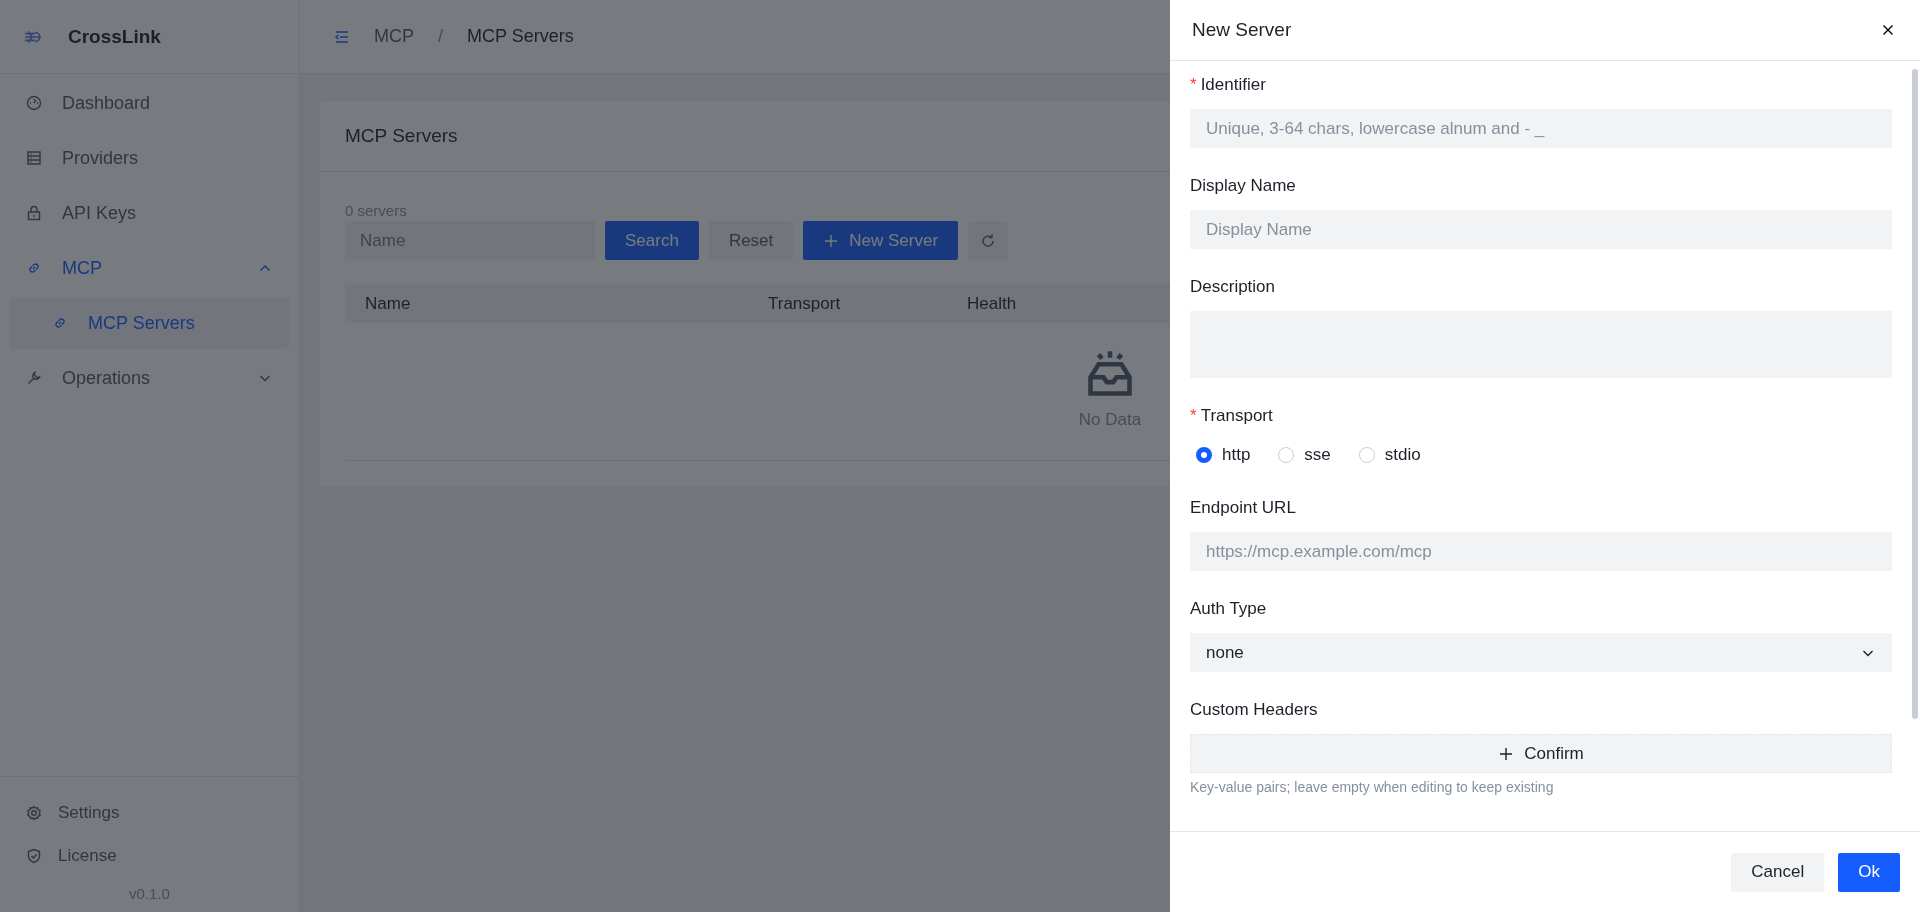 The image size is (1920, 912). What do you see at coordinates (1541, 753) in the screenshot?
I see `add-button: Confirm` at bounding box center [1541, 753].